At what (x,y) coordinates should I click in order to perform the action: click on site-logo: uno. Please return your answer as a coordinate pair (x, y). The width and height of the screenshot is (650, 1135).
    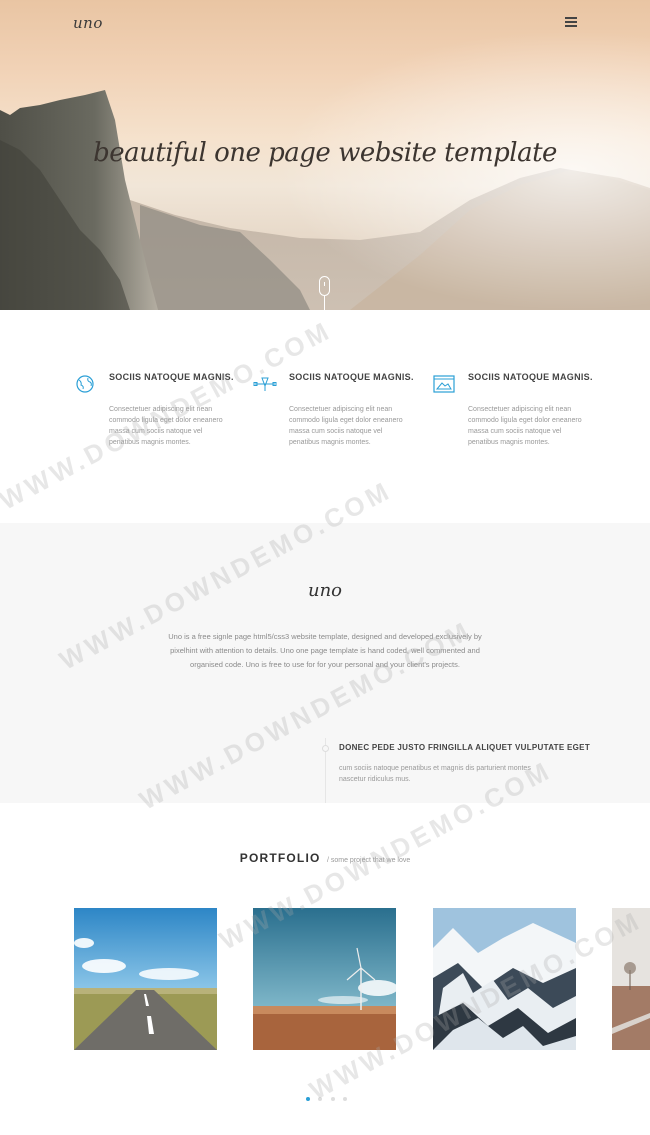
    Looking at the image, I should click on (88, 23).